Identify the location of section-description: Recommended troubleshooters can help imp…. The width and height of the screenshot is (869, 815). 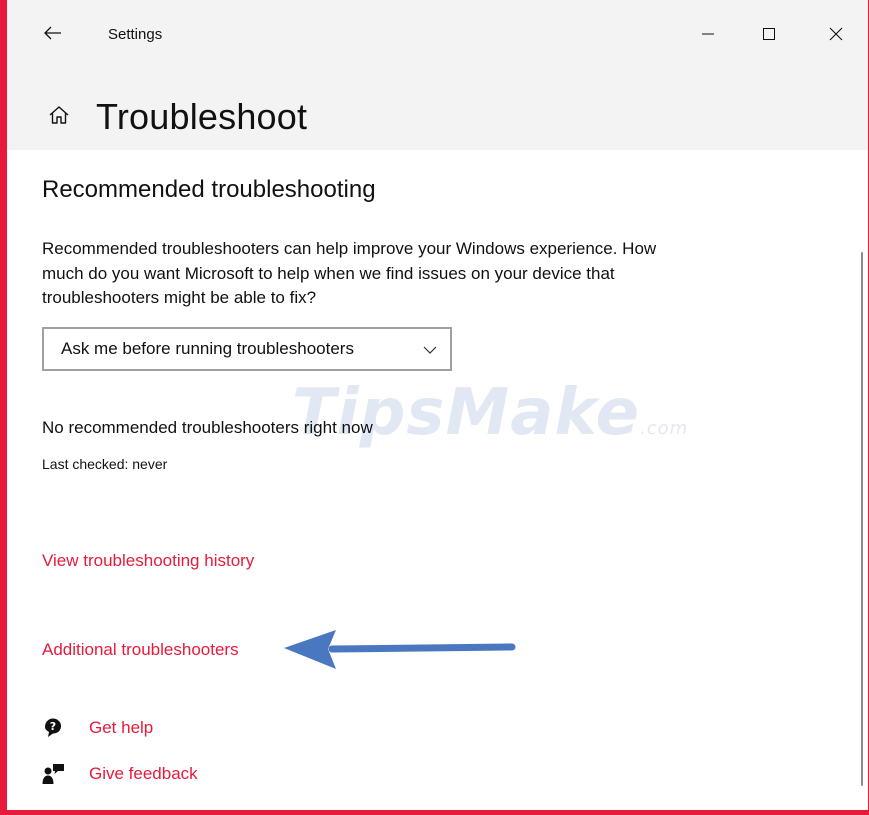
(349, 273).